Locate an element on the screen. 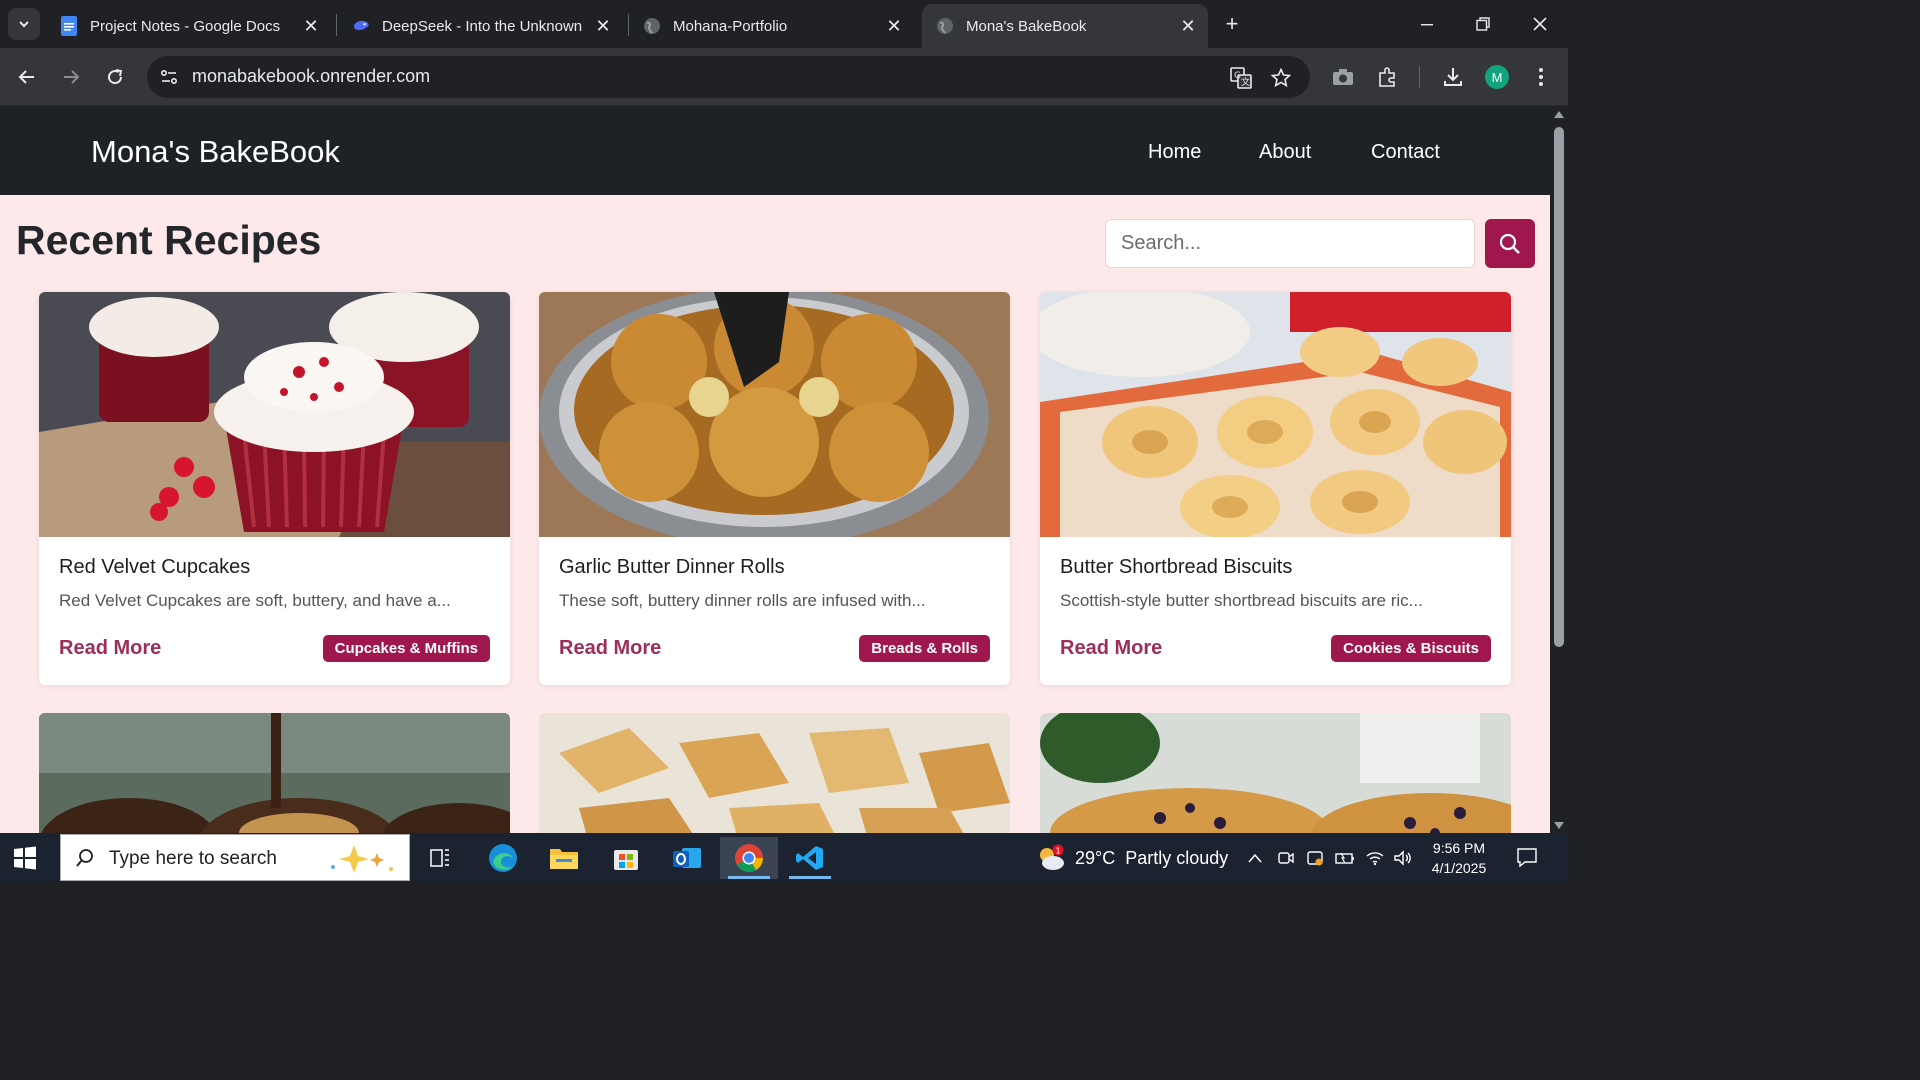  minimize-icon is located at coordinates (1427, 25).